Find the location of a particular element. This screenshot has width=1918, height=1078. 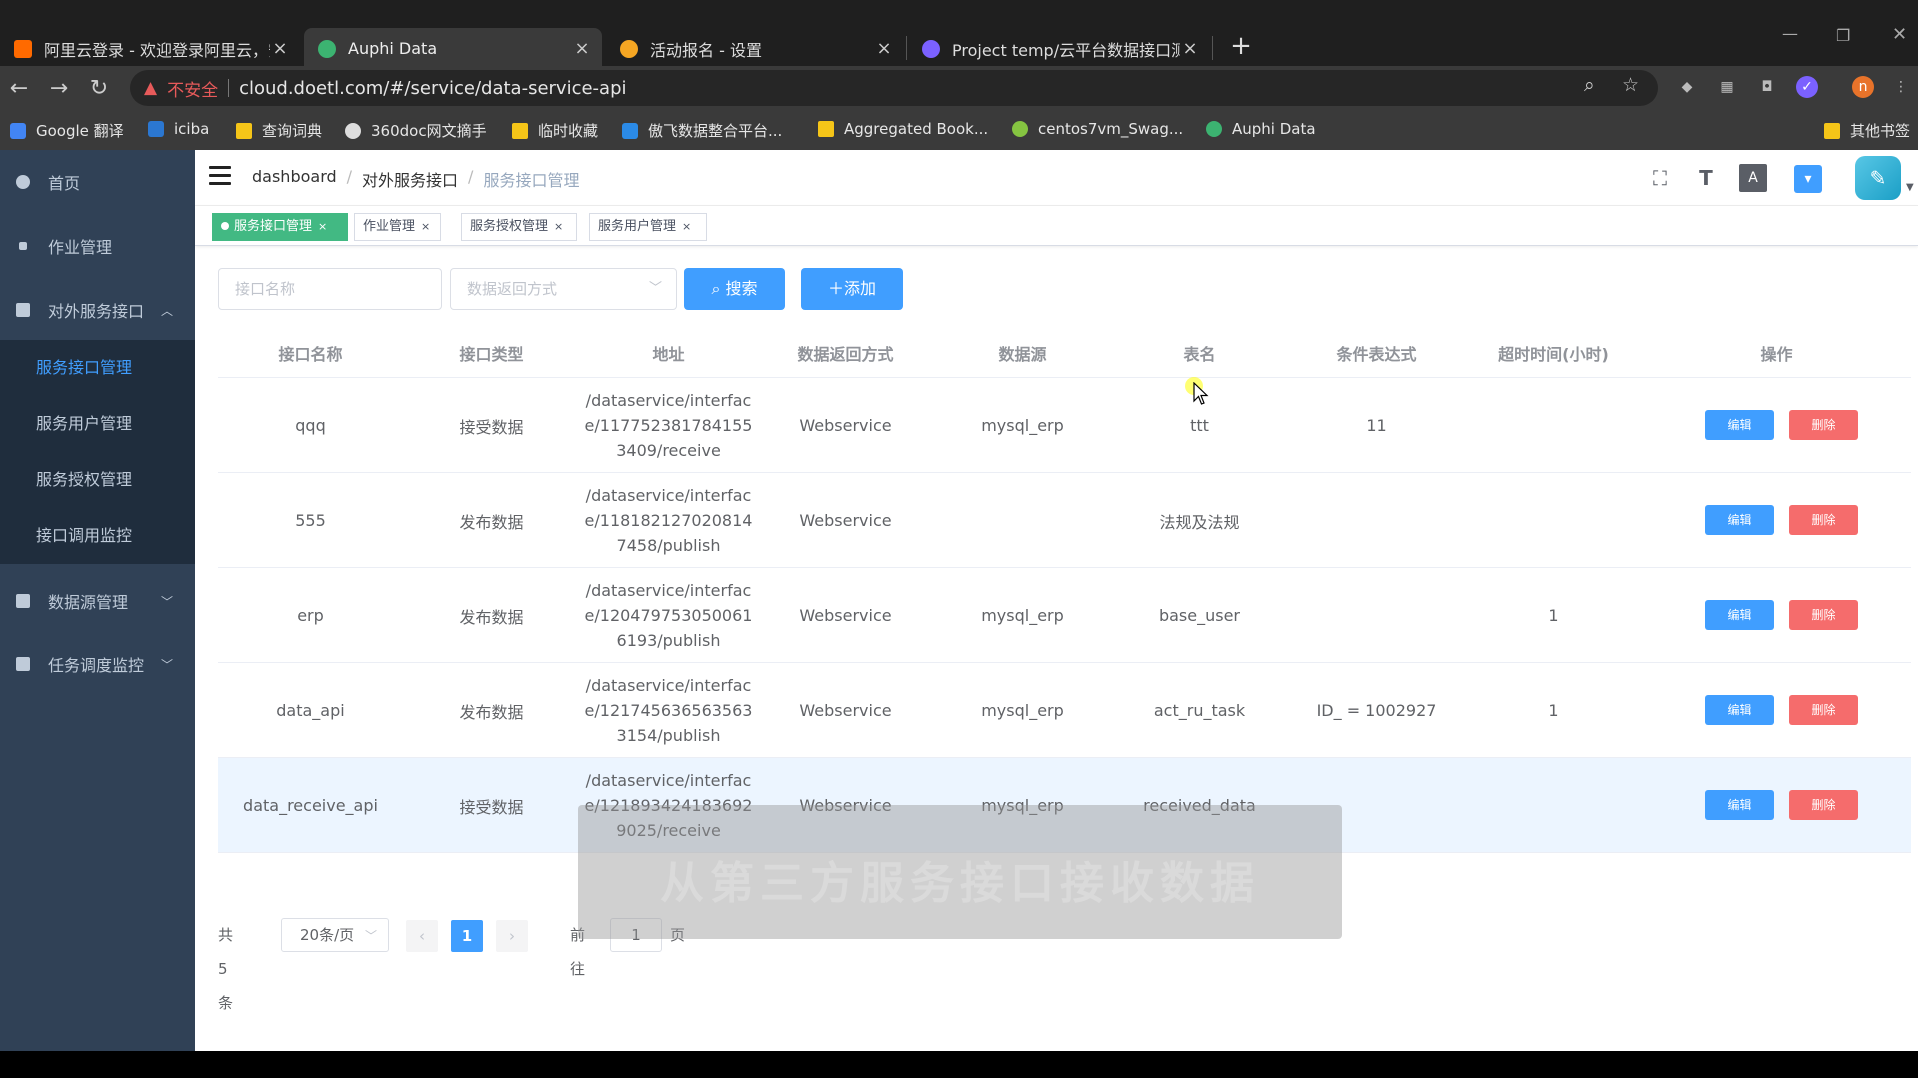

user-avatar: ✎ is located at coordinates (1878, 178).